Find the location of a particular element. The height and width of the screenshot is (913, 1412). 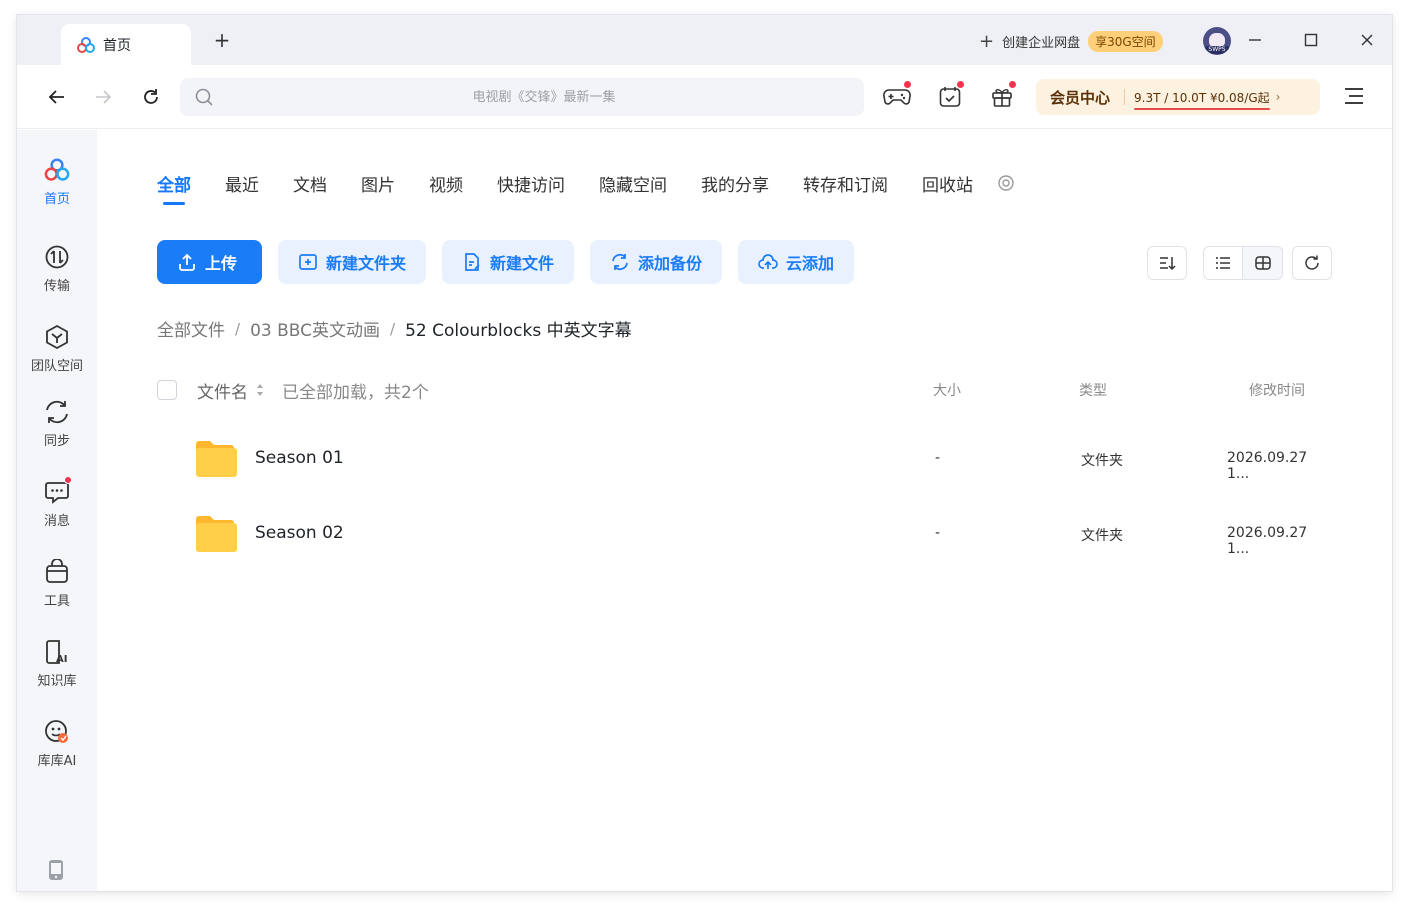

search-box is located at coordinates (522, 97).